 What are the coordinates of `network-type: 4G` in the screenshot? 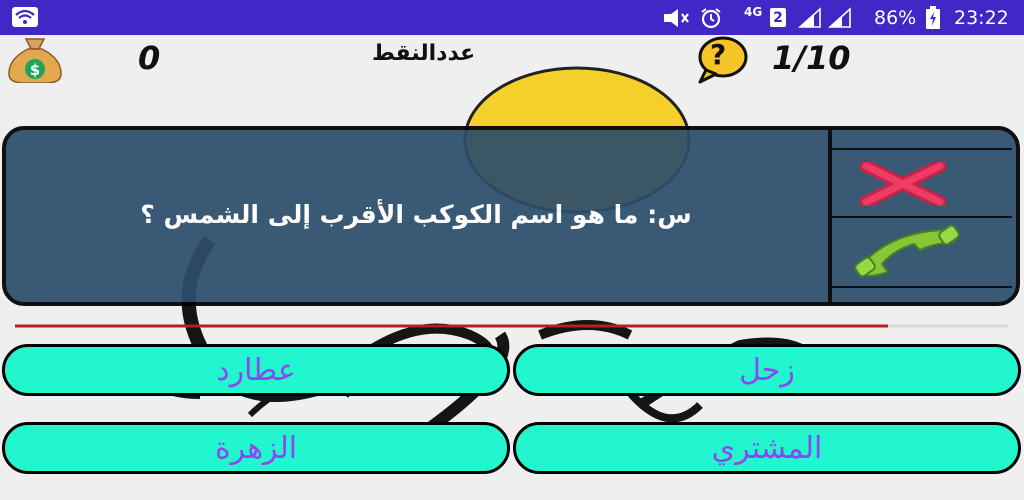 It's located at (753, 11).